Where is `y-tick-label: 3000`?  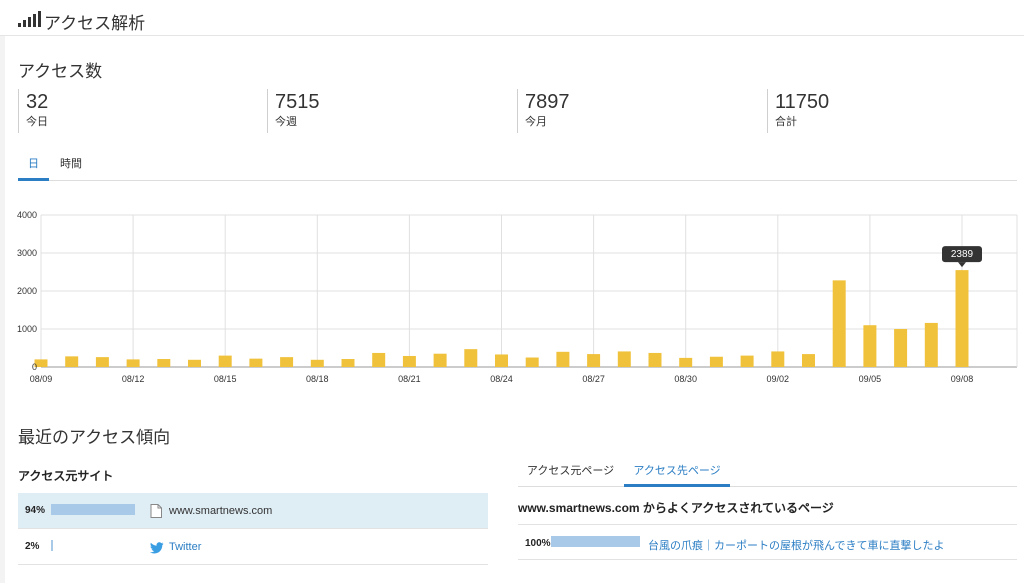
y-tick-label: 3000 is located at coordinates (27, 253).